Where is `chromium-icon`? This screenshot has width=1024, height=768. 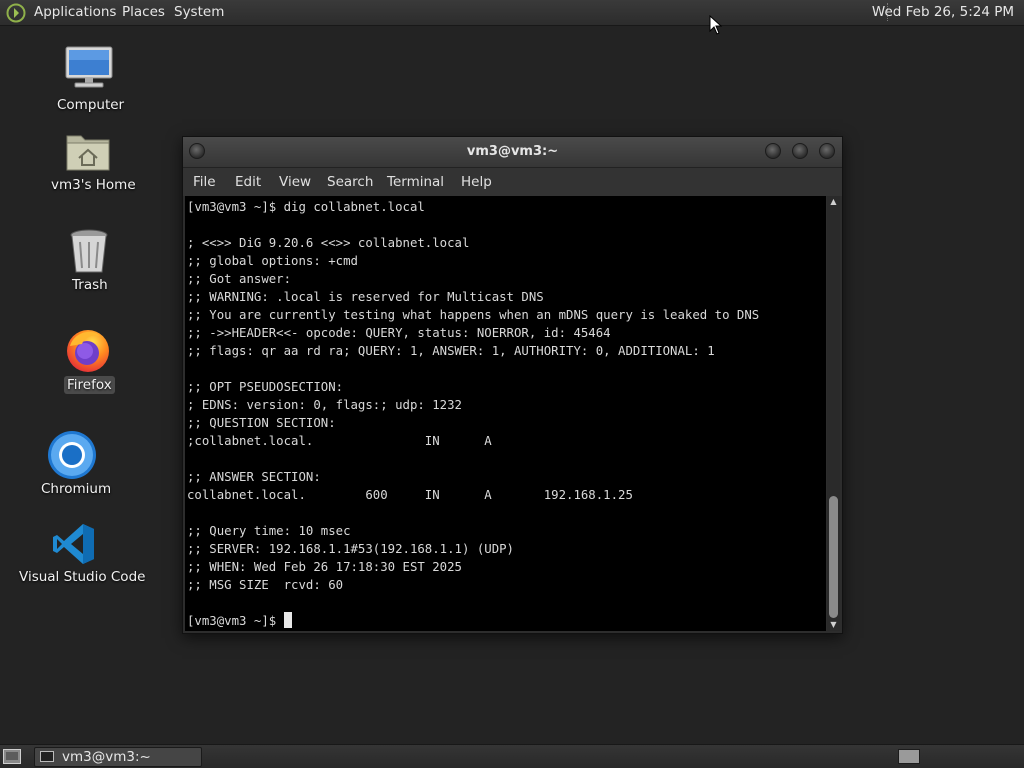
chromium-icon is located at coordinates (72, 455).